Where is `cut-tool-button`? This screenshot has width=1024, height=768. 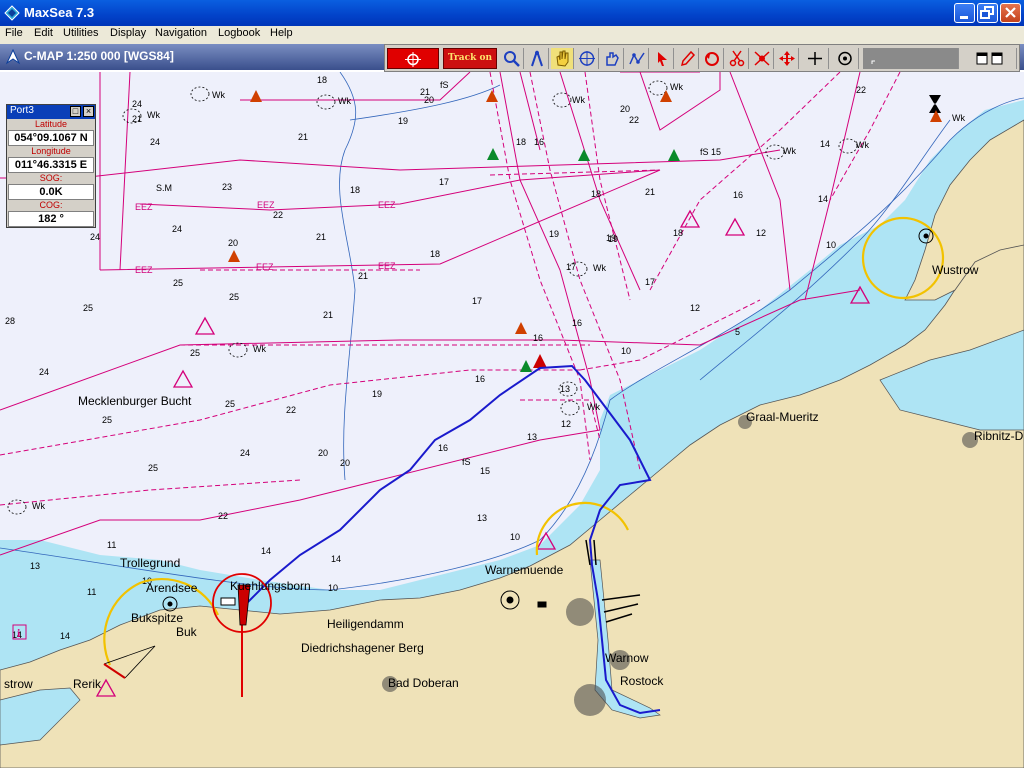
cut-tool-button is located at coordinates (737, 58).